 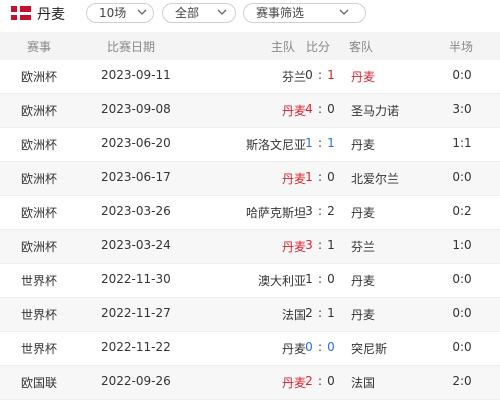 I want to click on match-date: 2023-09-08, so click(x=136, y=109).